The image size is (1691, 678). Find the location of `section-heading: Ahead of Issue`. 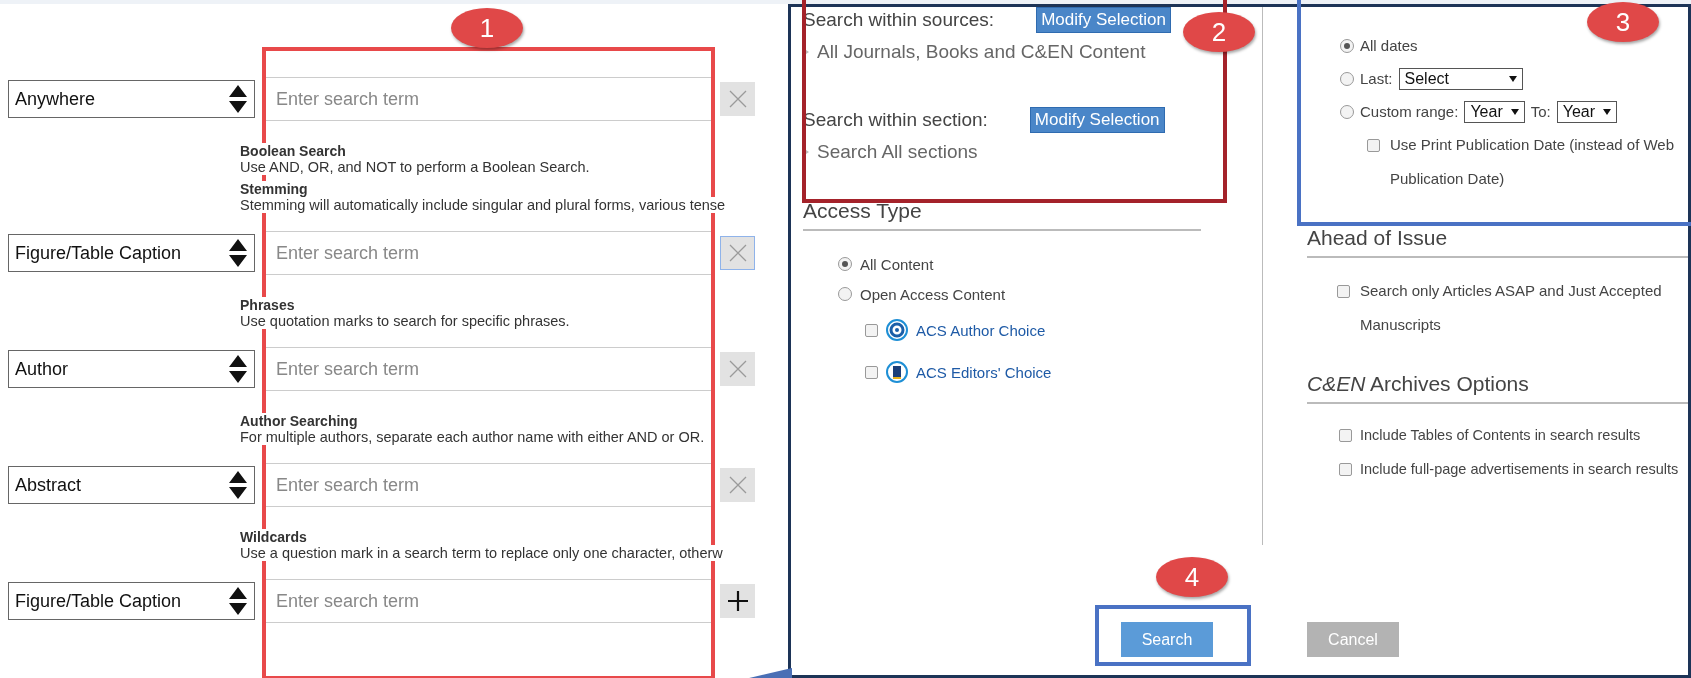

section-heading: Ahead of Issue is located at coordinates (1497, 242).